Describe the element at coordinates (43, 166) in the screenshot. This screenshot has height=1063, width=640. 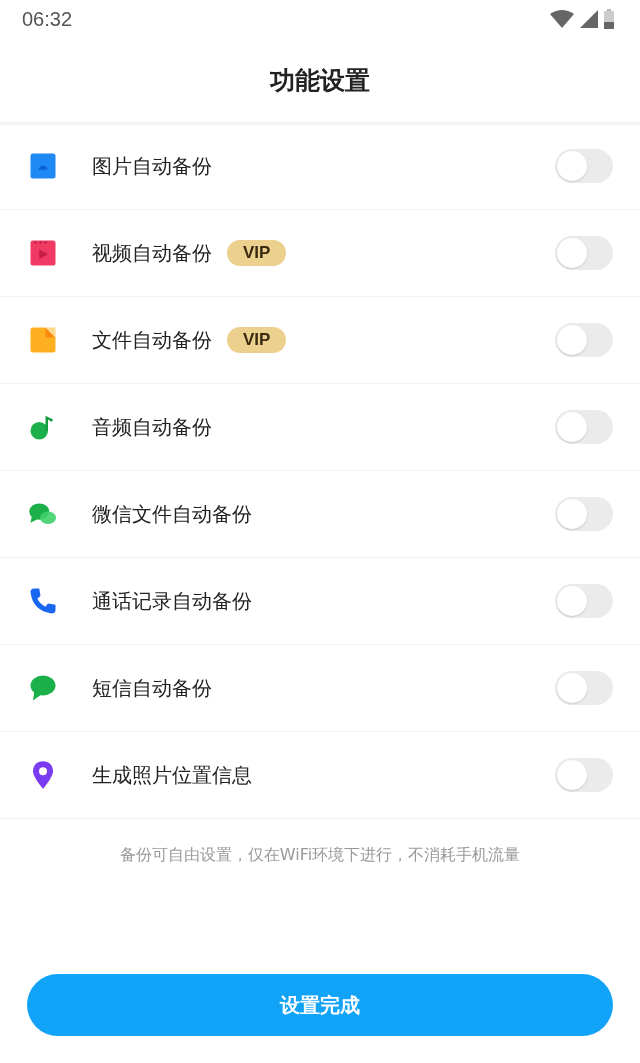
I see `image-icon` at that location.